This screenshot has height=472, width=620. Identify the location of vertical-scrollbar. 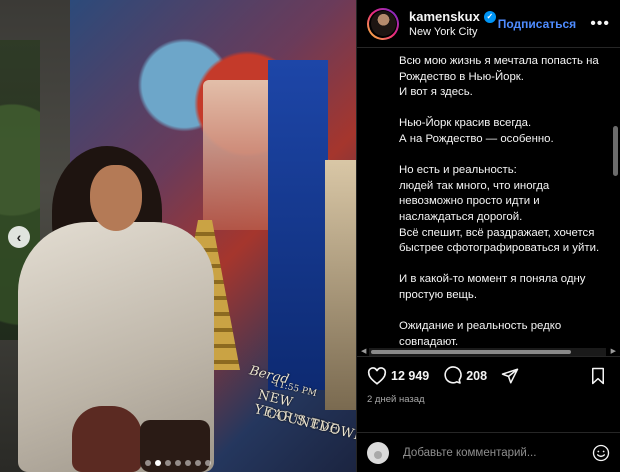
(615, 151).